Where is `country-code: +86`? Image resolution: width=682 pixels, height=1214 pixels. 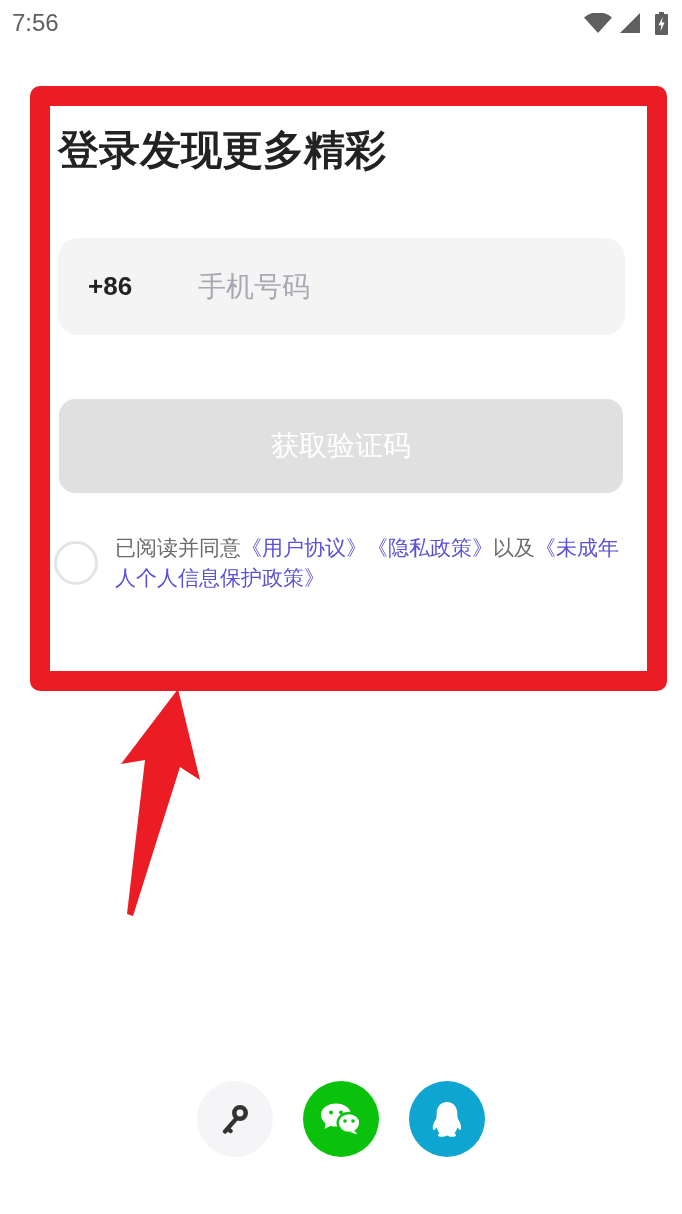
country-code: +86 is located at coordinates (143, 286).